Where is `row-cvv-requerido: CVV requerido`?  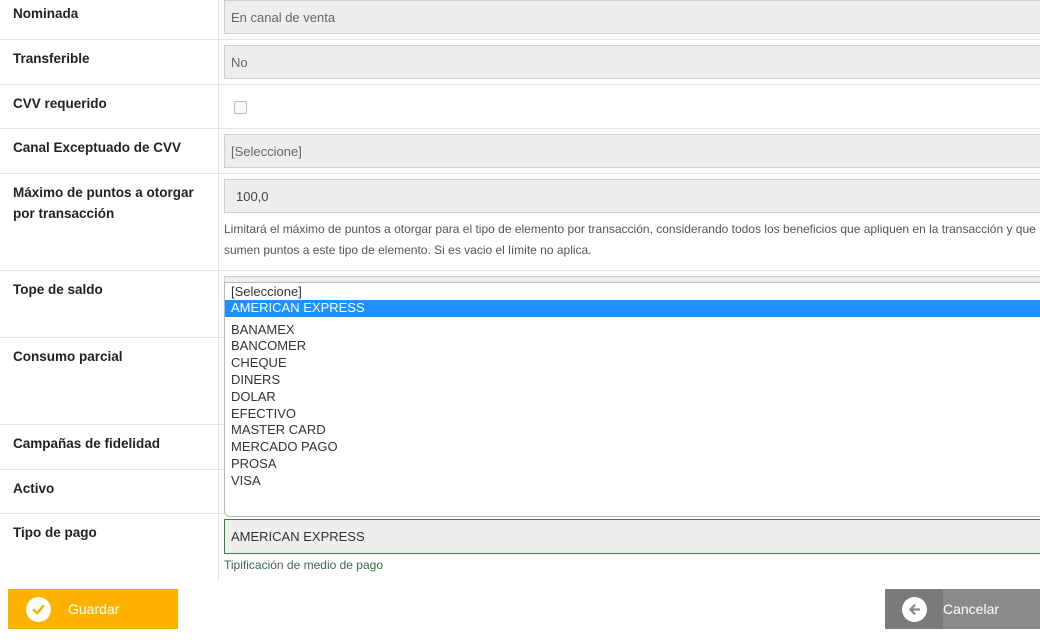 row-cvv-requerido: CVV requerido is located at coordinates (520, 107).